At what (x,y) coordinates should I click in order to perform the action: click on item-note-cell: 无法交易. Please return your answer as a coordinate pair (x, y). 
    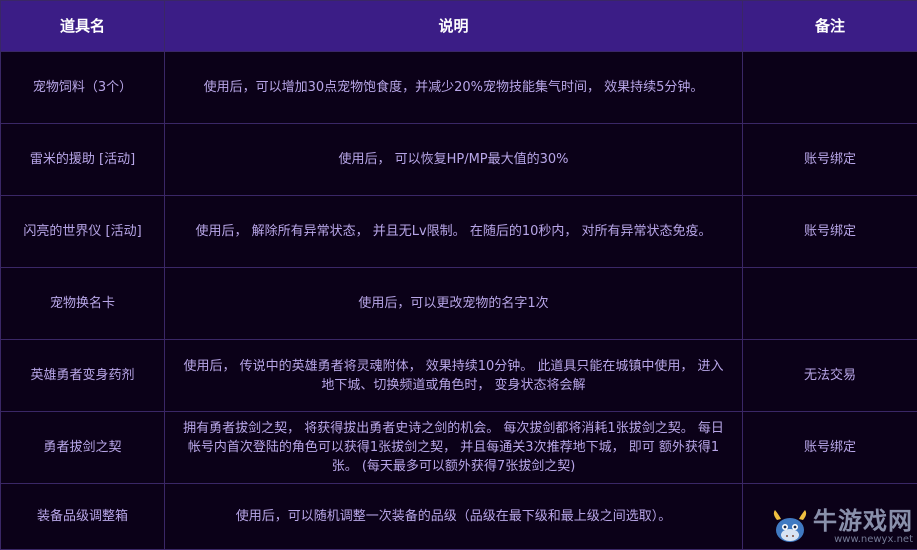
    Looking at the image, I should click on (829, 375).